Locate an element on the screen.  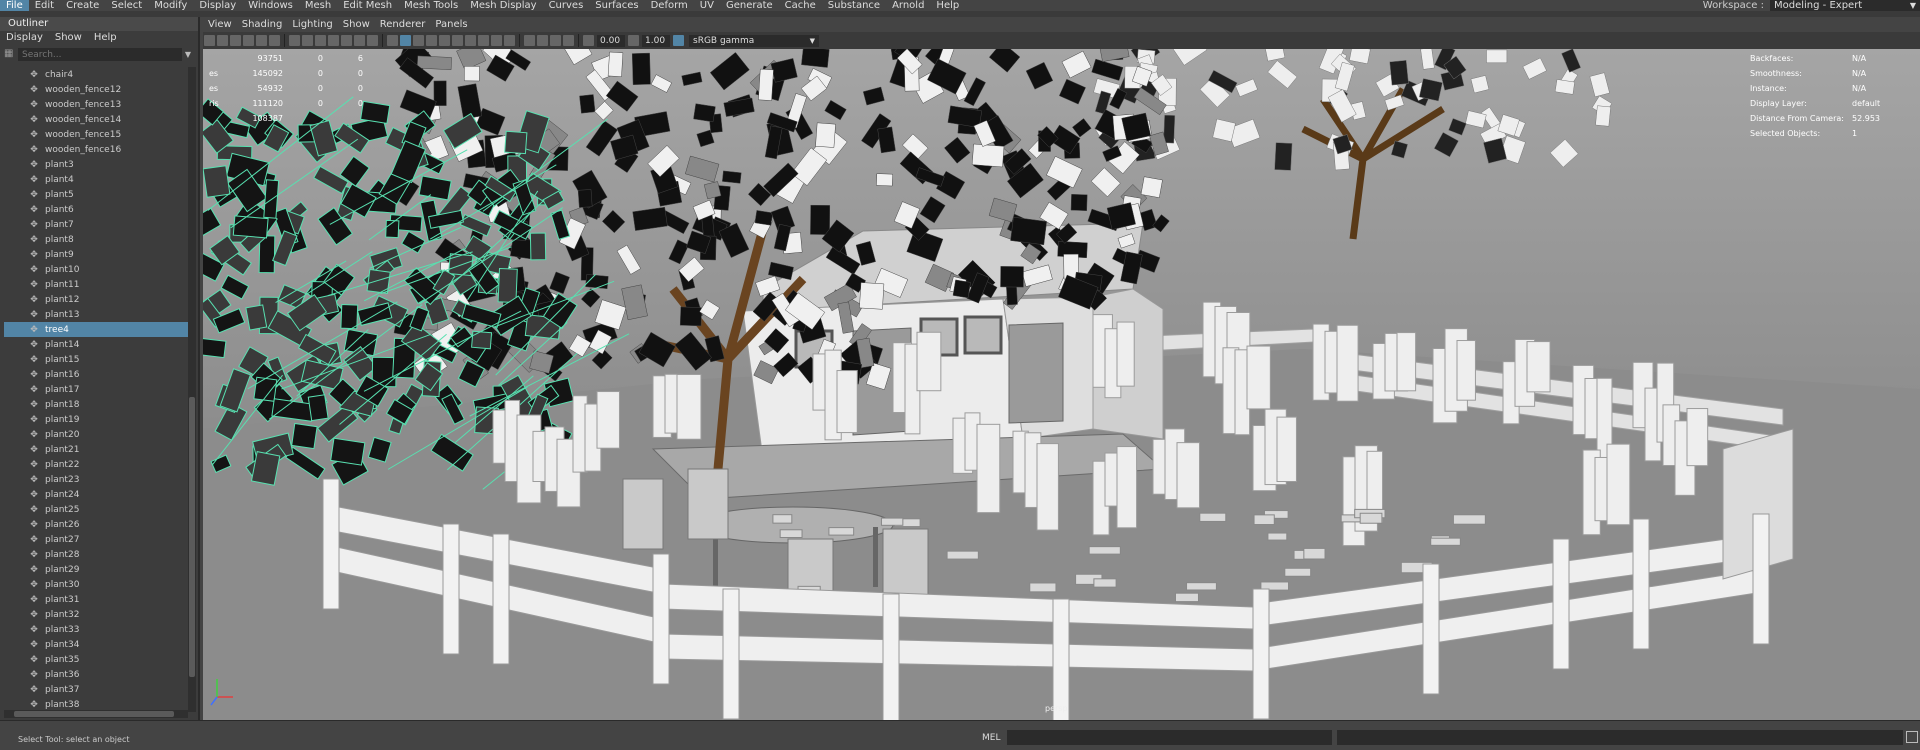
isolate-select-icon is located at coordinates (529, 40).